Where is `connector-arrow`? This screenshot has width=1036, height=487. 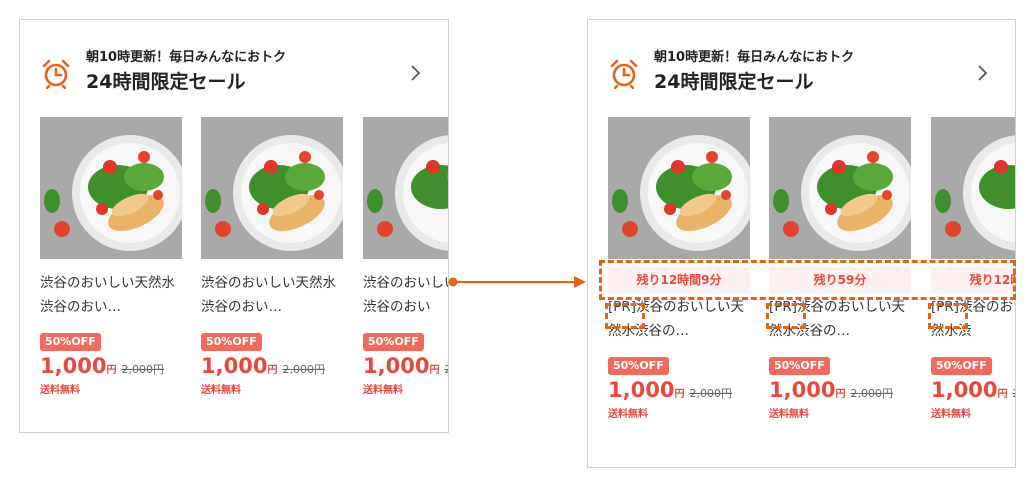 connector-arrow is located at coordinates (517, 282).